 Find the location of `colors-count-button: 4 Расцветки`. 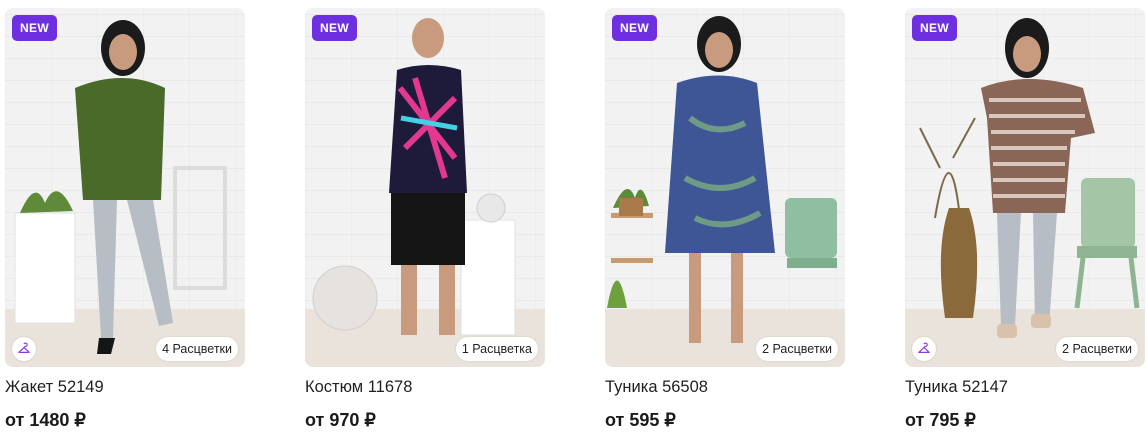

colors-count-button: 4 Расцветки is located at coordinates (197, 349).